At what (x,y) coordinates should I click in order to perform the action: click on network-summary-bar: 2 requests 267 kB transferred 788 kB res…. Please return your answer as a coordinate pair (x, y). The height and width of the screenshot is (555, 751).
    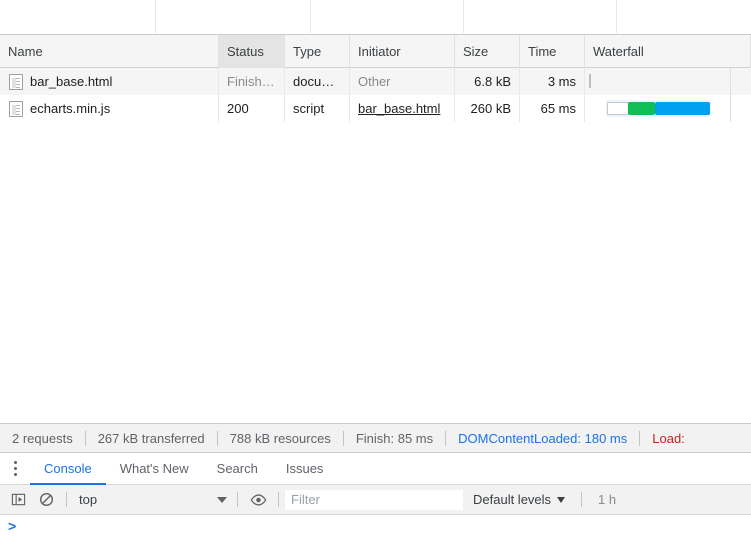
    Looking at the image, I should click on (375, 438).